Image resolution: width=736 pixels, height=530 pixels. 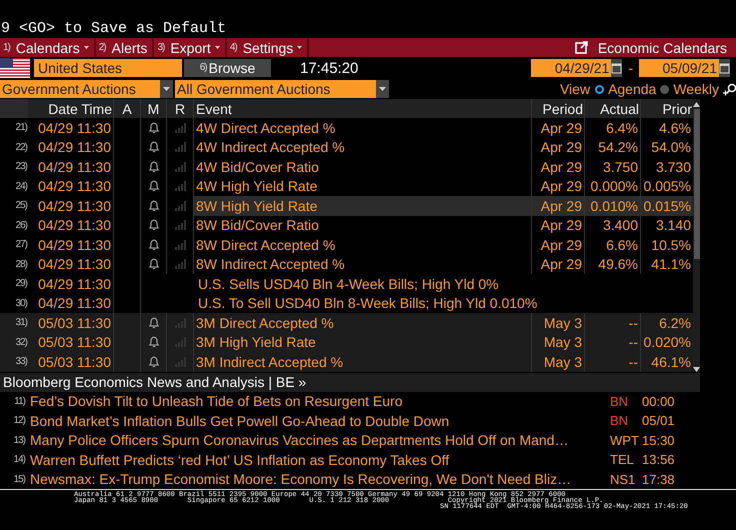 What do you see at coordinates (190, 47) in the screenshot?
I see `menu-button: 3) Export` at bounding box center [190, 47].